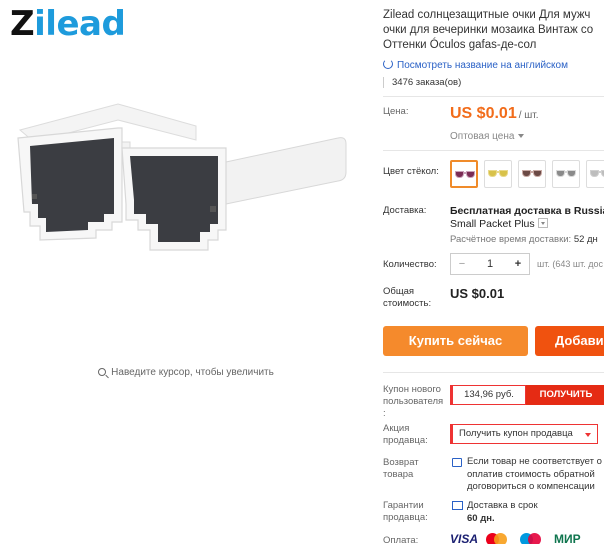  What do you see at coordinates (398, 474) in the screenshot?
I see `returns-label-line: товара` at bounding box center [398, 474].